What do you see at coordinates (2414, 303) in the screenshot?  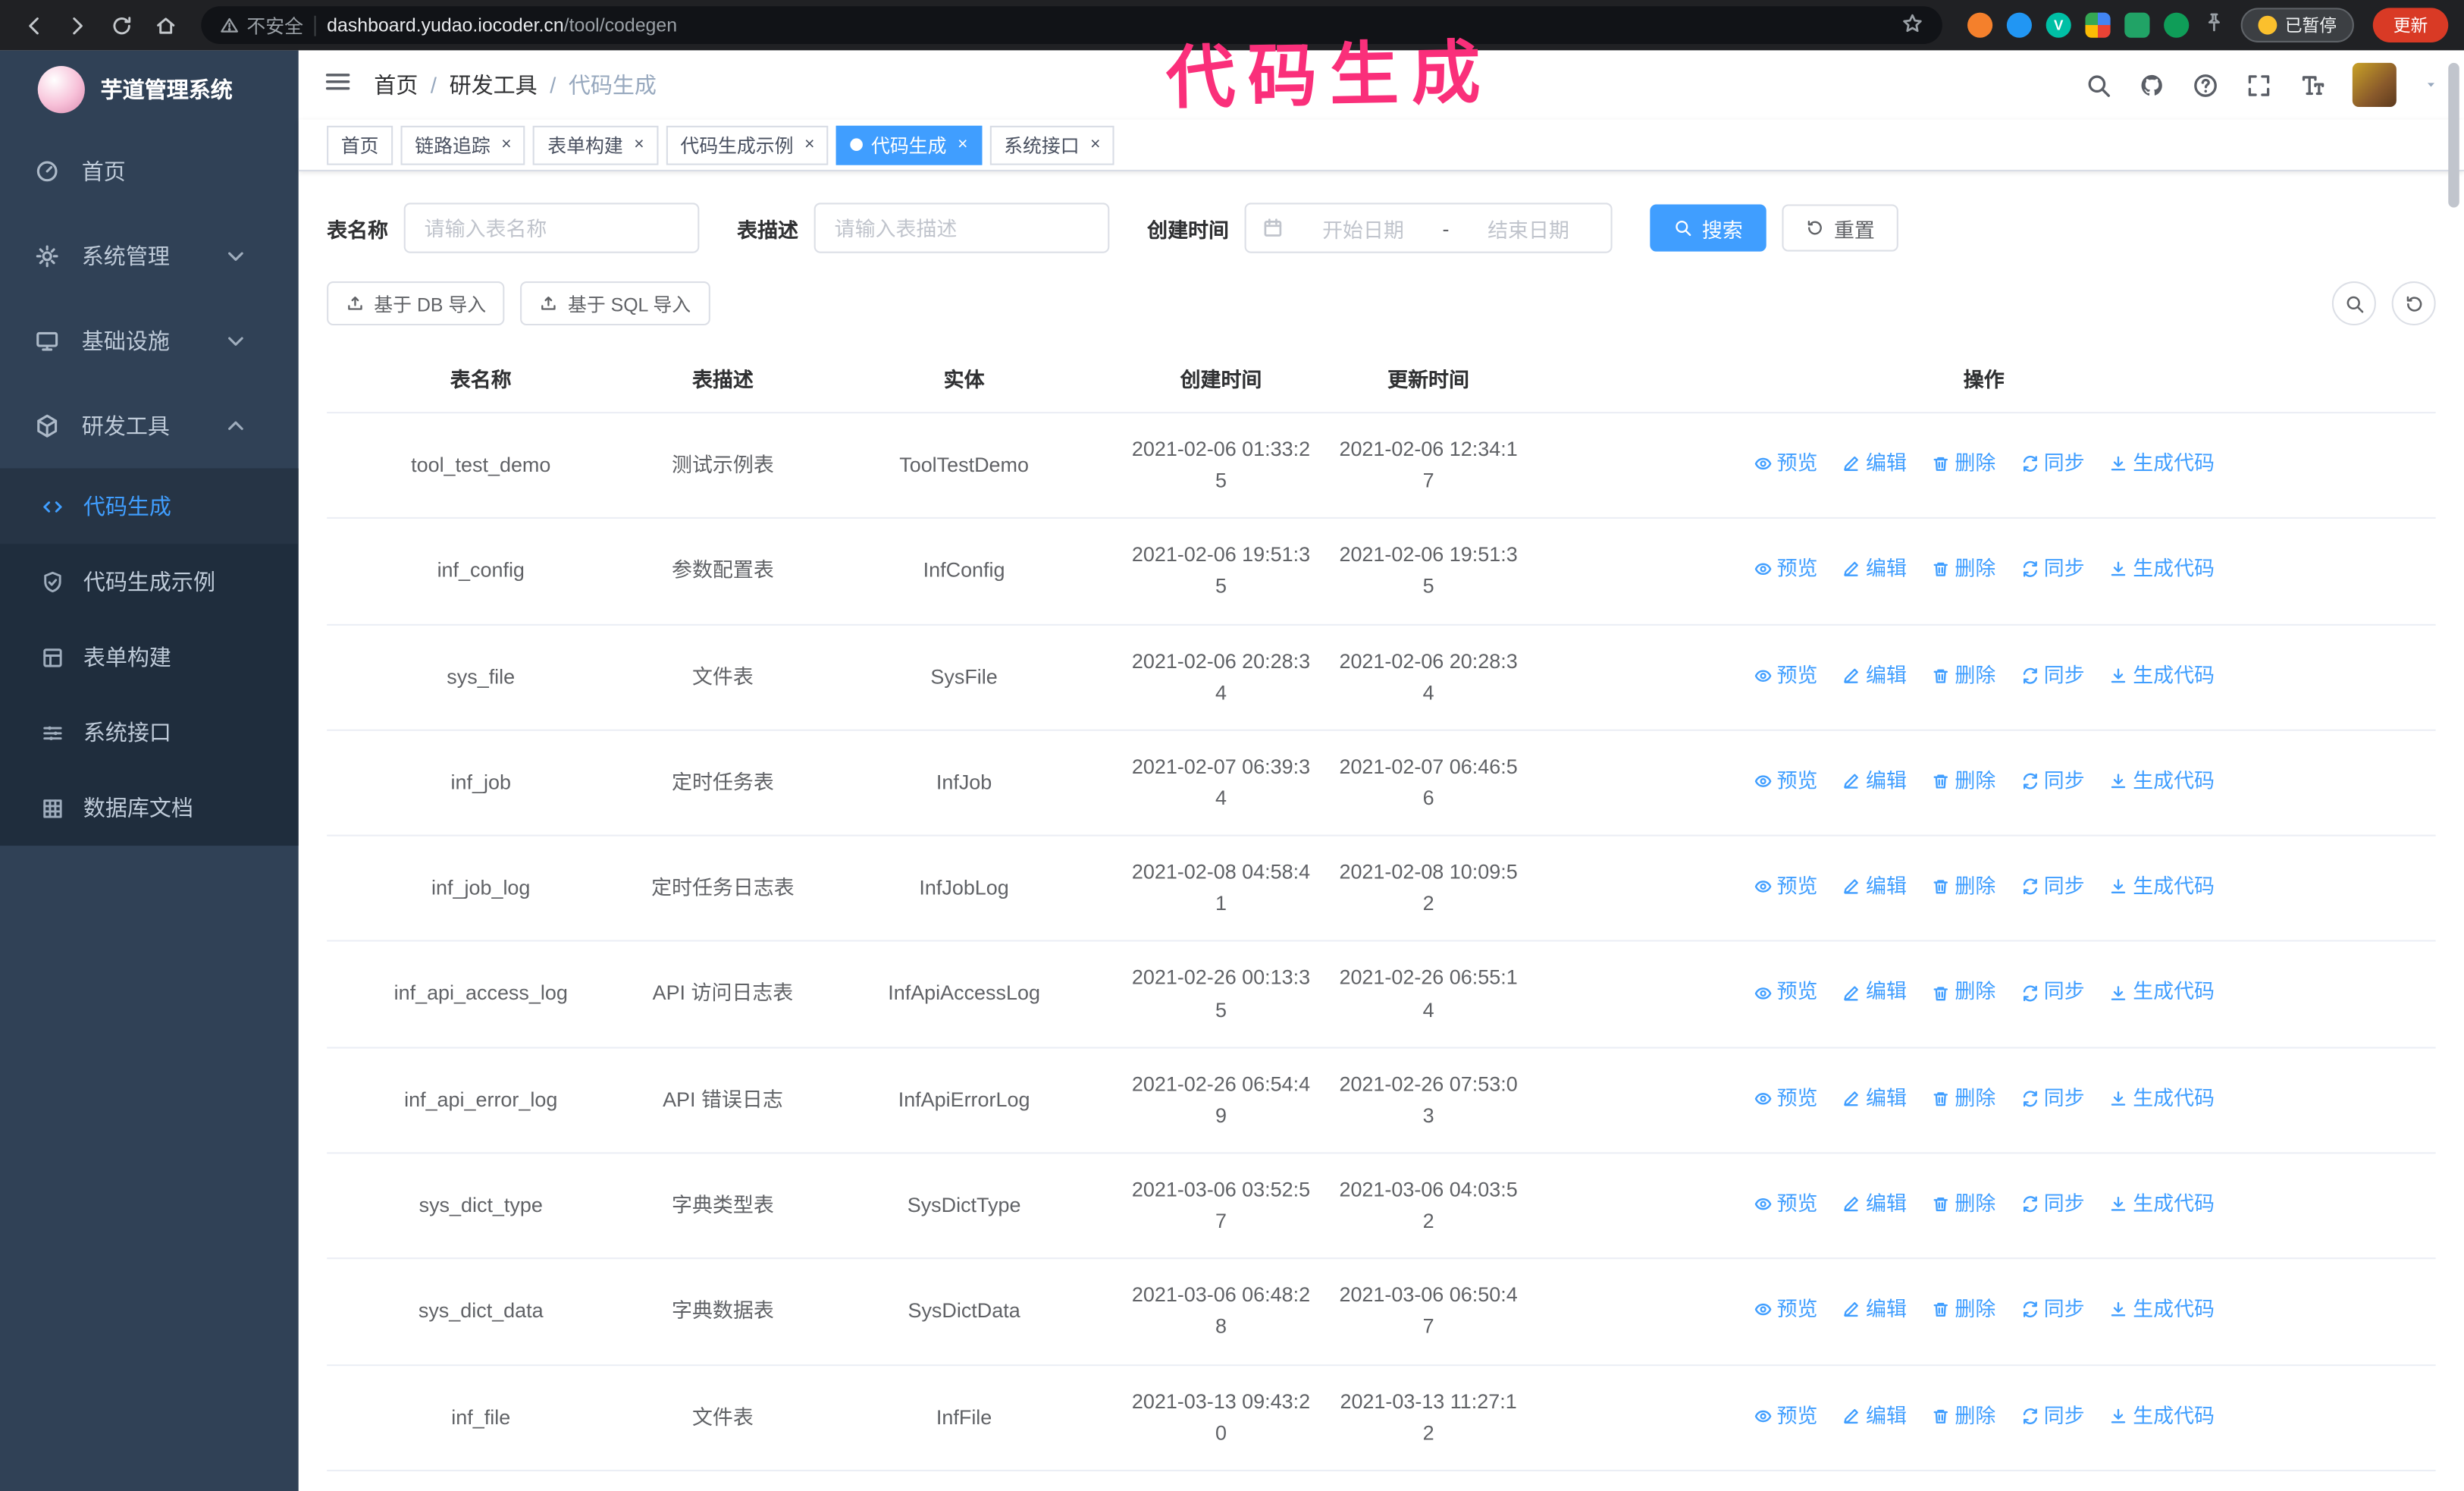 I see `refresh-table-button` at bounding box center [2414, 303].